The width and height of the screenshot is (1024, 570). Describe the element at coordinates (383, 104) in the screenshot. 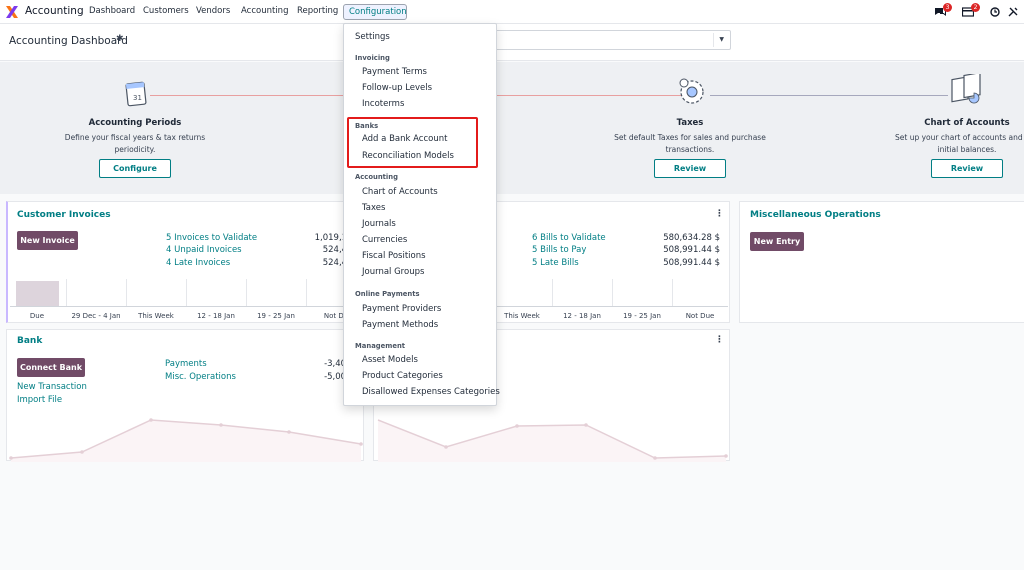

I see `menu-item-incoterms: Incoterms` at that location.